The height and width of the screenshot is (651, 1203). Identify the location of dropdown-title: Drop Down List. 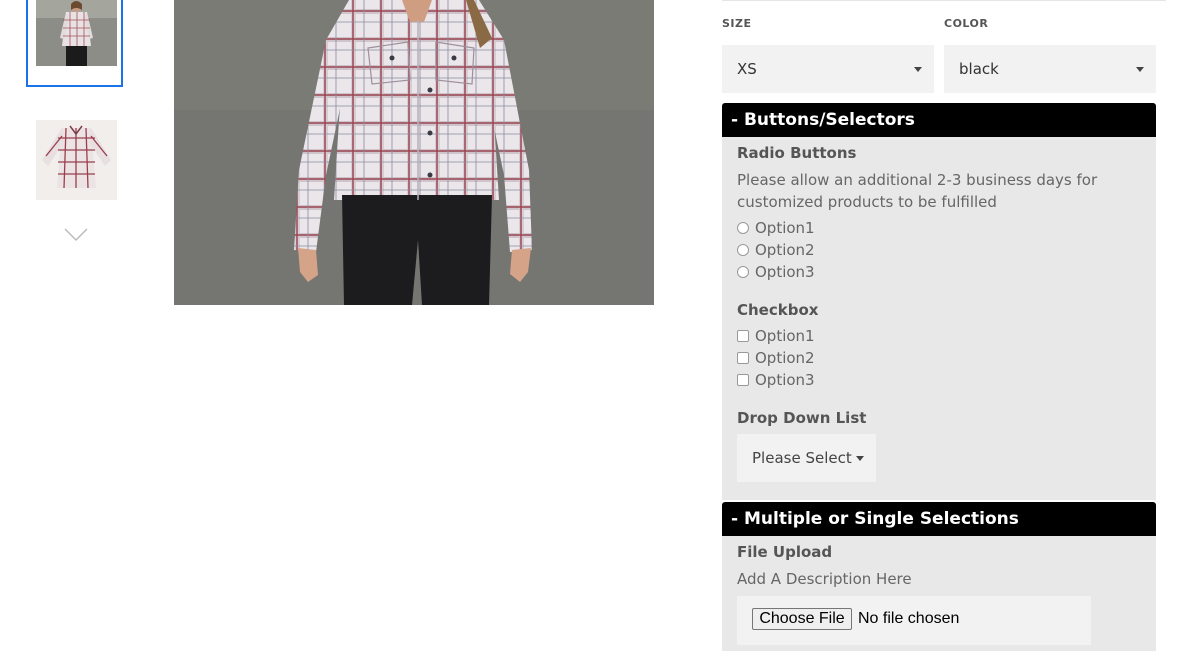
(802, 418).